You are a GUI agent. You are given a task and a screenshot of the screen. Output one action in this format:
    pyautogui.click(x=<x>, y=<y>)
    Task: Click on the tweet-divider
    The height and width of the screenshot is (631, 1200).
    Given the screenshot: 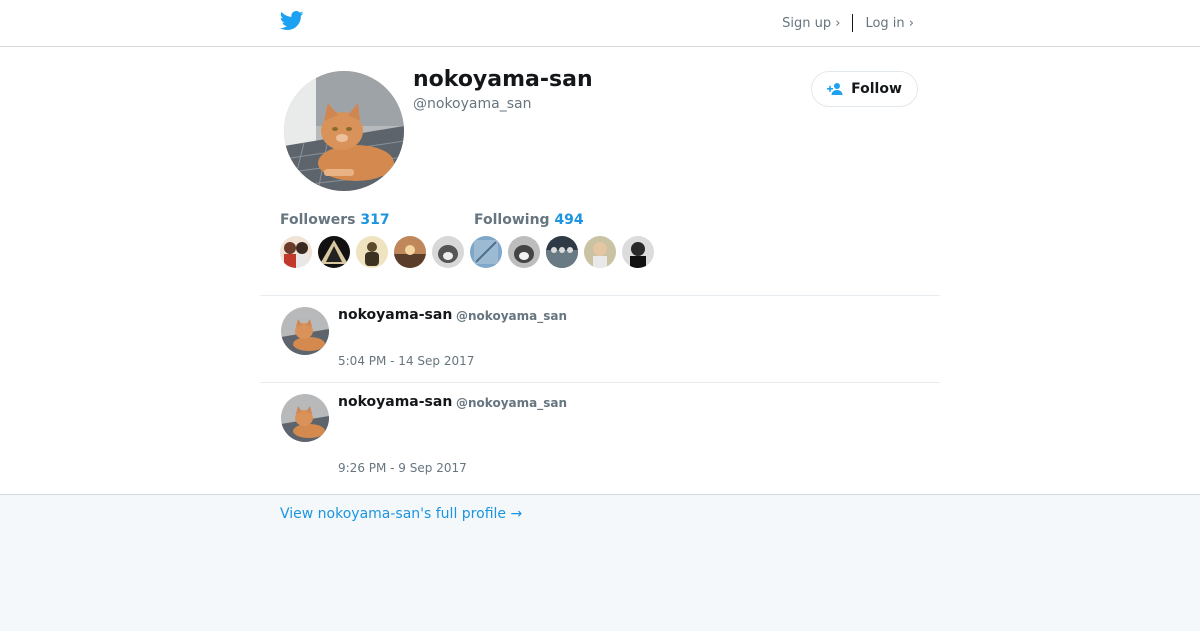 What is the action you would take?
    pyautogui.click(x=600, y=382)
    